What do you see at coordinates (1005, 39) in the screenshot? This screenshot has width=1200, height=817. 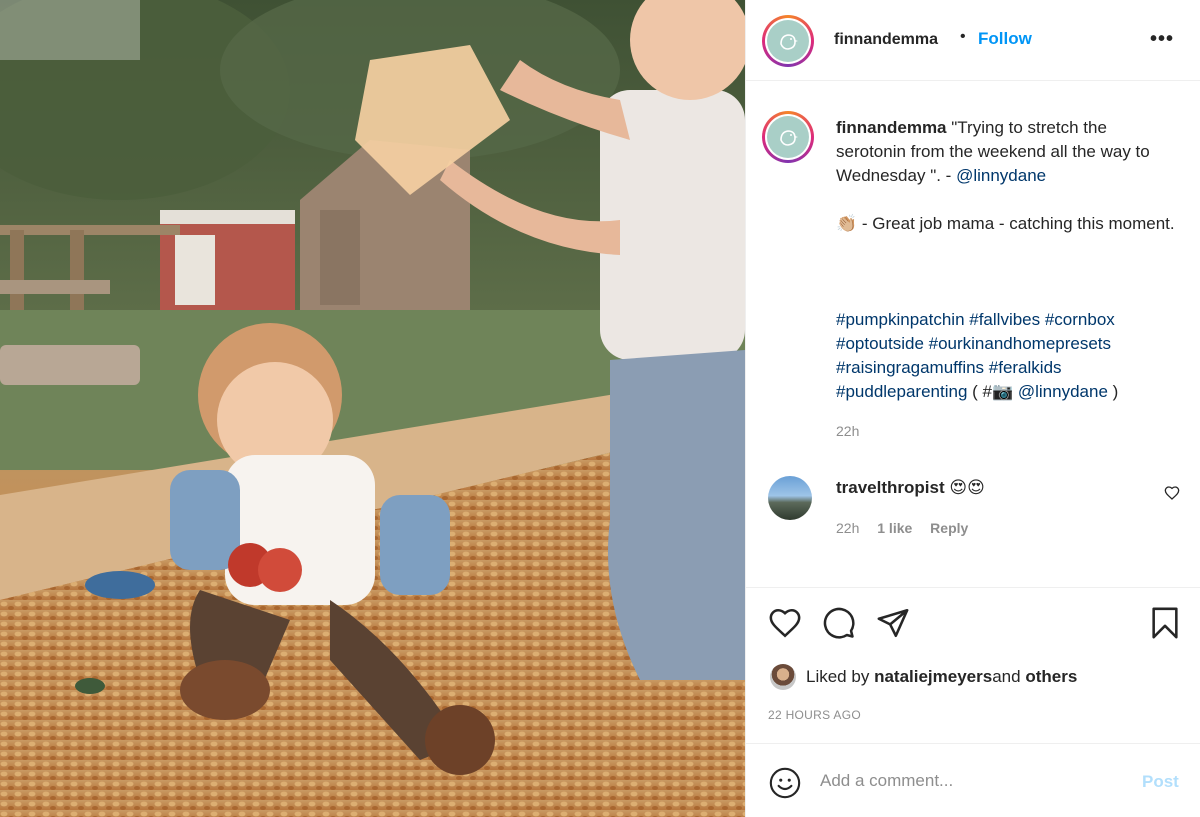 I see `follow-button: Follow` at bounding box center [1005, 39].